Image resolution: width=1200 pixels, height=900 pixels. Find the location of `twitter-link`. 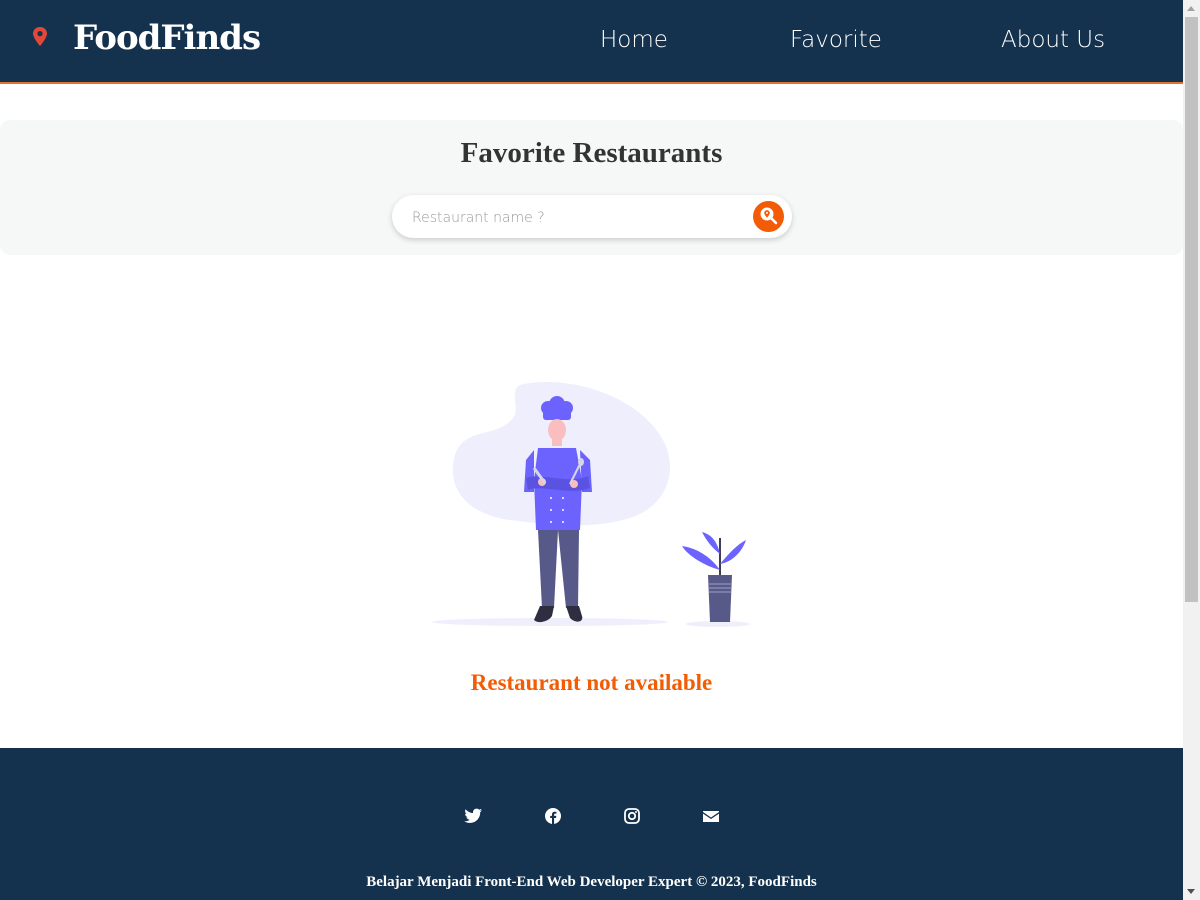

twitter-link is located at coordinates (473, 816).